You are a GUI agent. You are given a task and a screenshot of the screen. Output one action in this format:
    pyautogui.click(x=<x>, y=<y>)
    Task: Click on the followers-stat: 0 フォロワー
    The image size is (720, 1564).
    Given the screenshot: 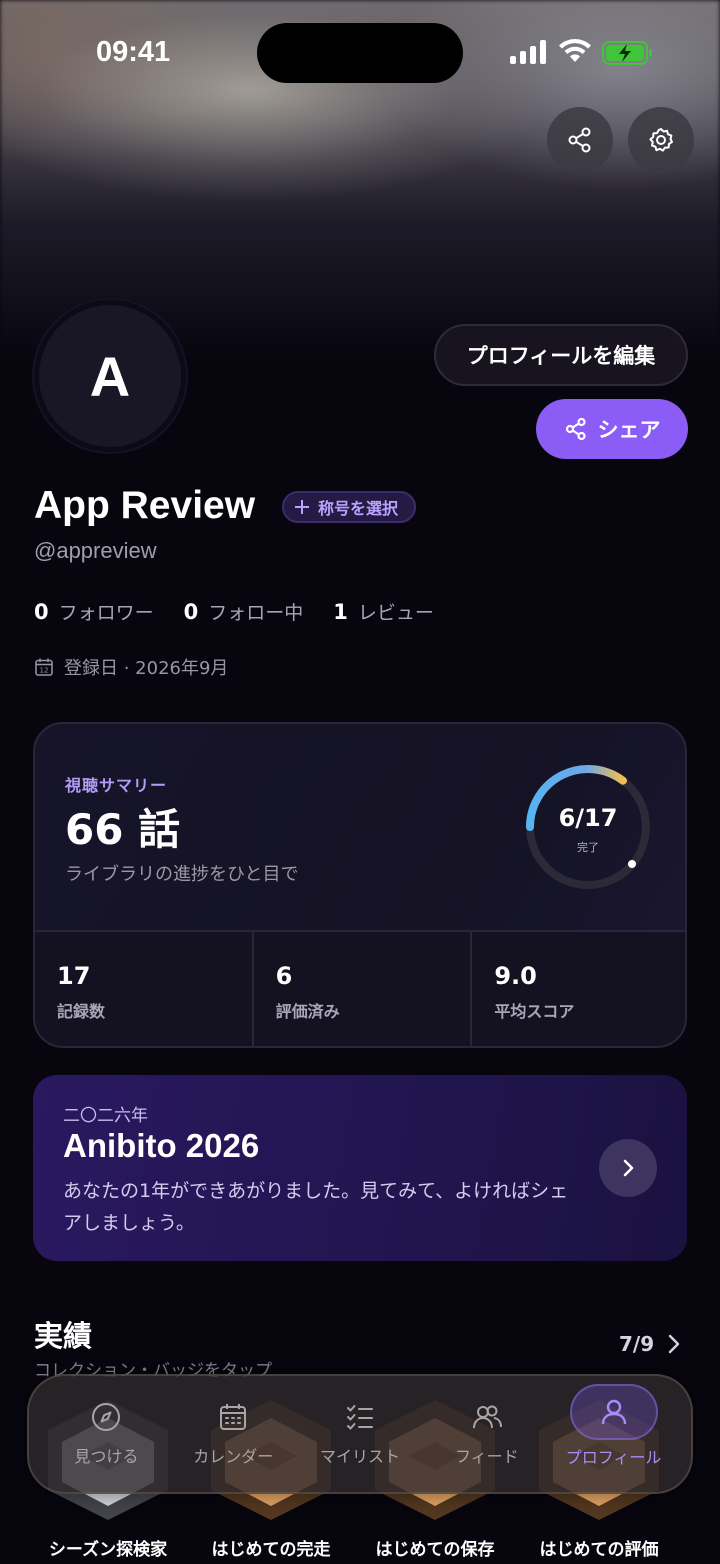 What is the action you would take?
    pyautogui.click(x=94, y=611)
    